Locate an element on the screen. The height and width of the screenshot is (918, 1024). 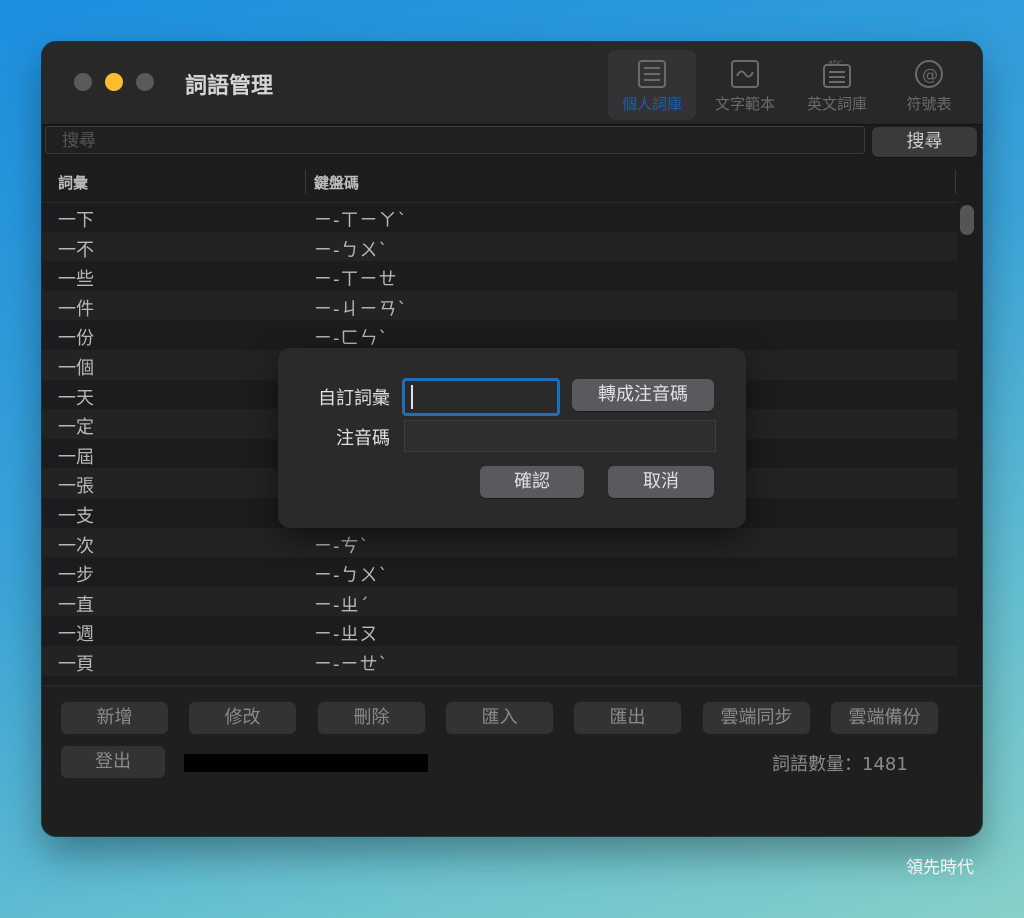
custom-word-input is located at coordinates (481, 397).